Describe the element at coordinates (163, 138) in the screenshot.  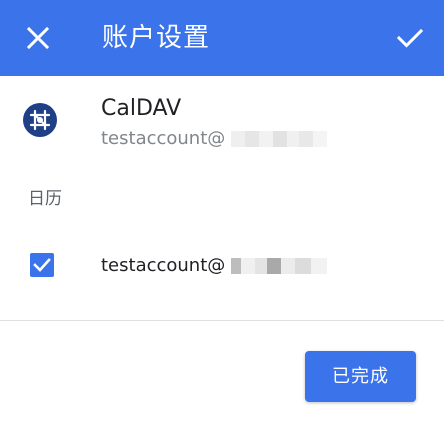
I see `account-email-text: testaccount@` at that location.